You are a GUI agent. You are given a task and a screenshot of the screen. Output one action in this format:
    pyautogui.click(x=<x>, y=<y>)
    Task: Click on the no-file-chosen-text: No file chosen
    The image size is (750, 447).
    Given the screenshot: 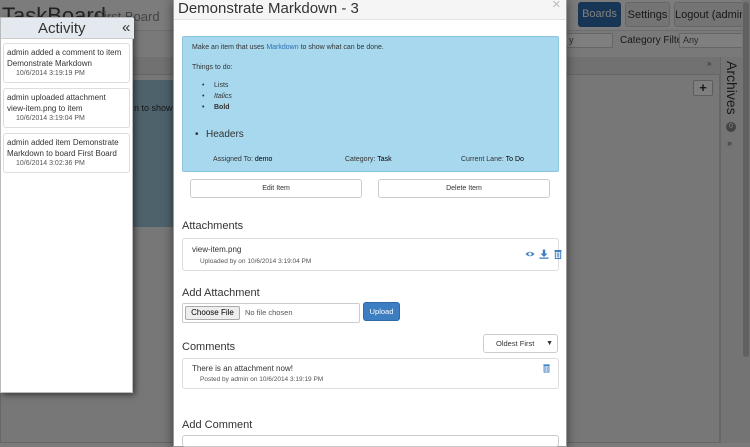 What is the action you would take?
    pyautogui.click(x=269, y=312)
    